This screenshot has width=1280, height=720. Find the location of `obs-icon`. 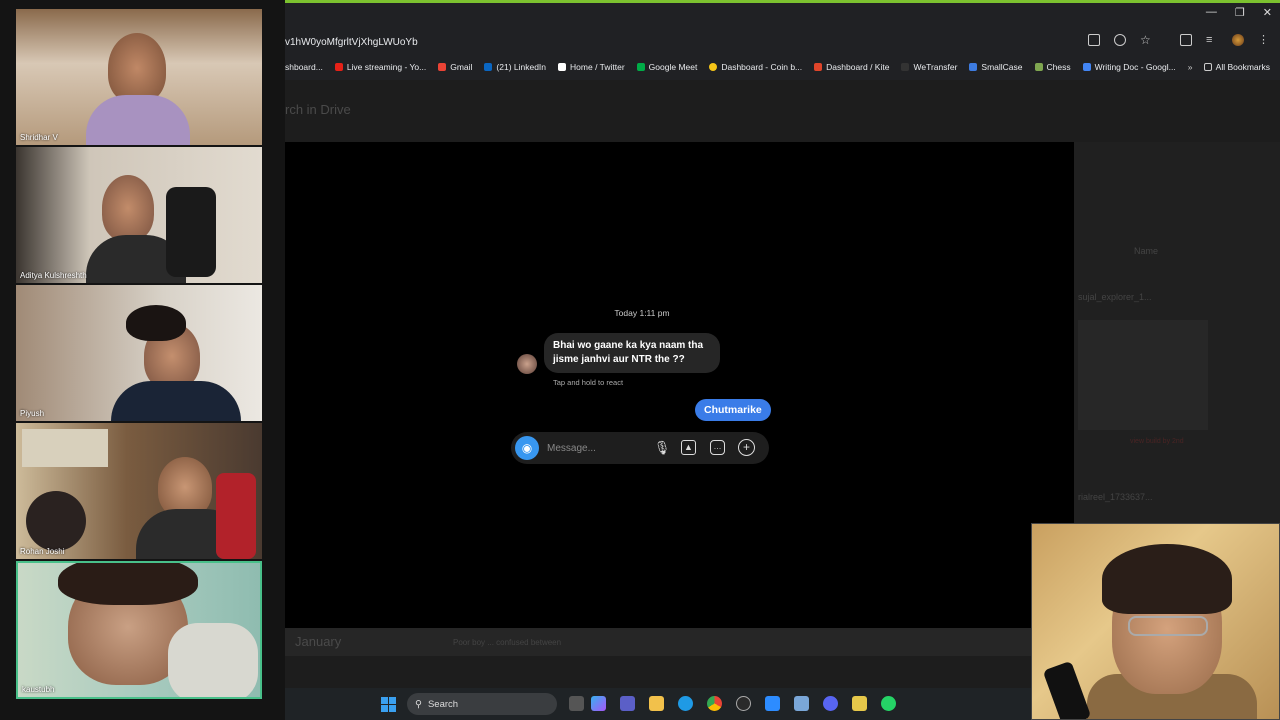

obs-icon is located at coordinates (743, 703).